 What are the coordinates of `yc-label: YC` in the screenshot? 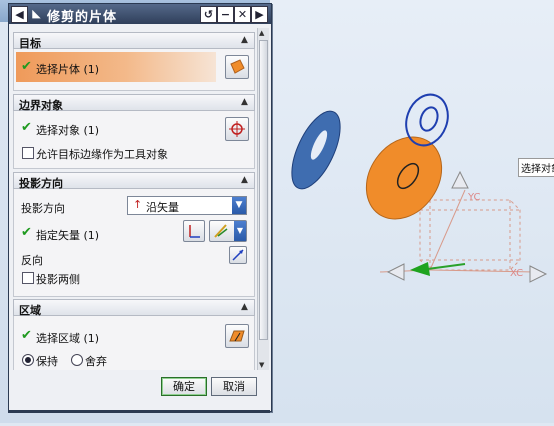 It's located at (474, 197).